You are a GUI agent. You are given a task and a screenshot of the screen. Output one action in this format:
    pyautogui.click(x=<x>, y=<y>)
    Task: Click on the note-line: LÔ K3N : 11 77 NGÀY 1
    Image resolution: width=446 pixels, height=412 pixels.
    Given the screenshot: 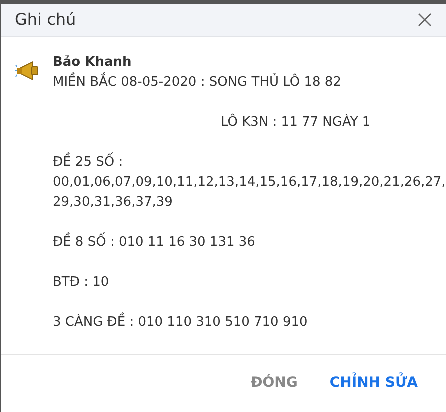 What is the action you would take?
    pyautogui.click(x=296, y=122)
    